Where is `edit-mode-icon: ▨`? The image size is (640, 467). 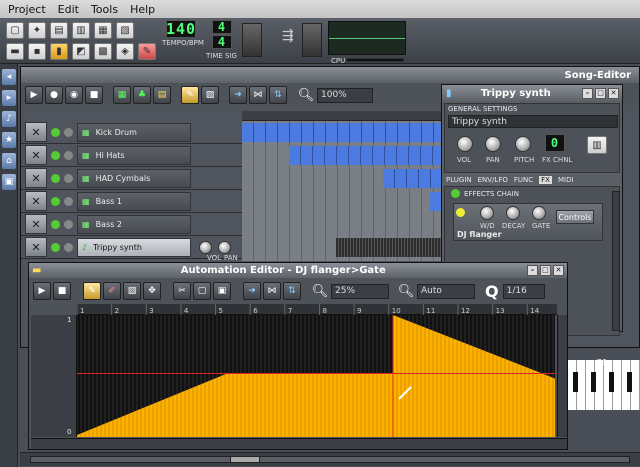 edit-mode-icon: ▨ is located at coordinates (210, 95).